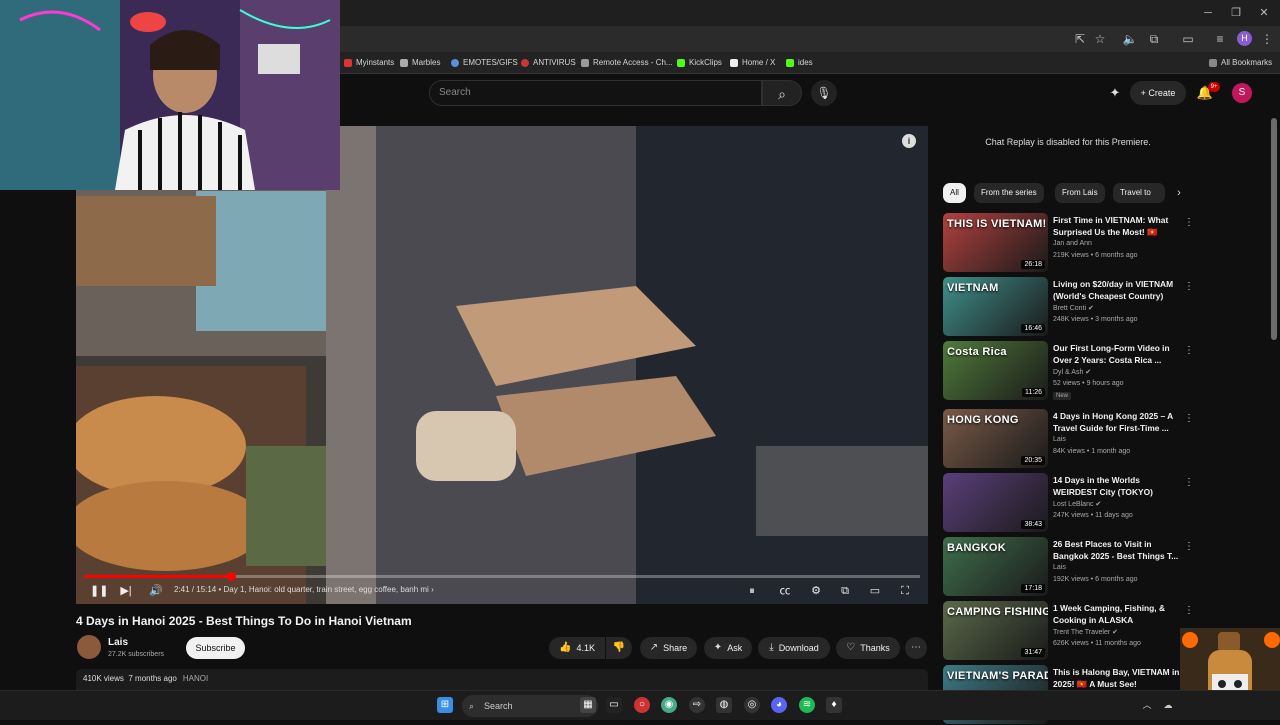 Image resolution: width=1280 pixels, height=725 pixels. Describe the element at coordinates (905, 591) in the screenshot. I see `fullscreen-icon: ⛶` at that location.